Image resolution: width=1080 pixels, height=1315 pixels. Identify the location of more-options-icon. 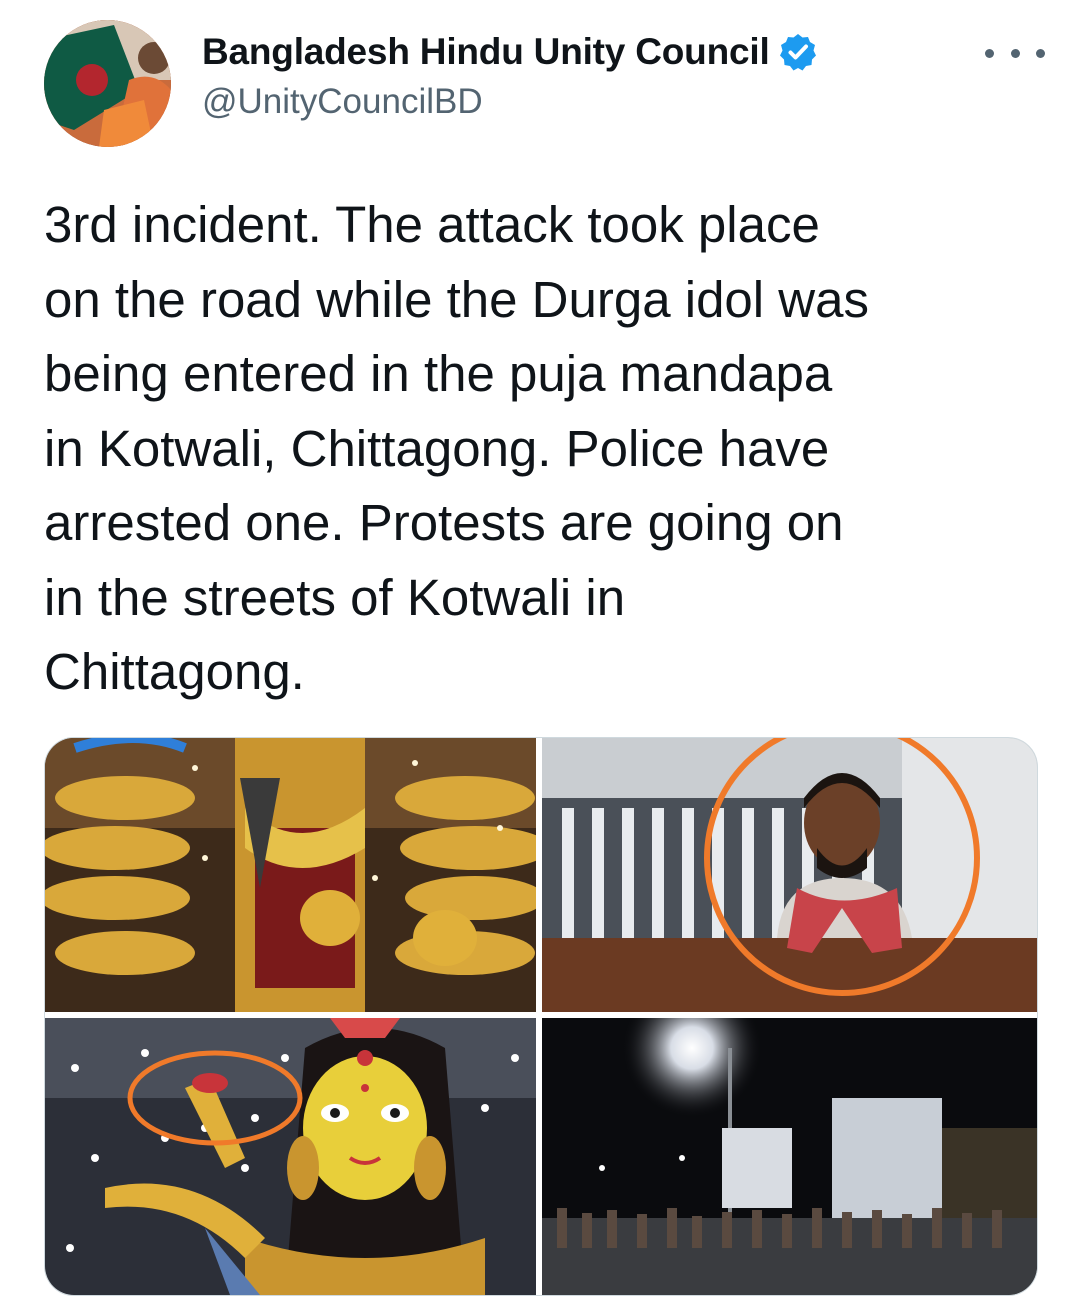
(1015, 53).